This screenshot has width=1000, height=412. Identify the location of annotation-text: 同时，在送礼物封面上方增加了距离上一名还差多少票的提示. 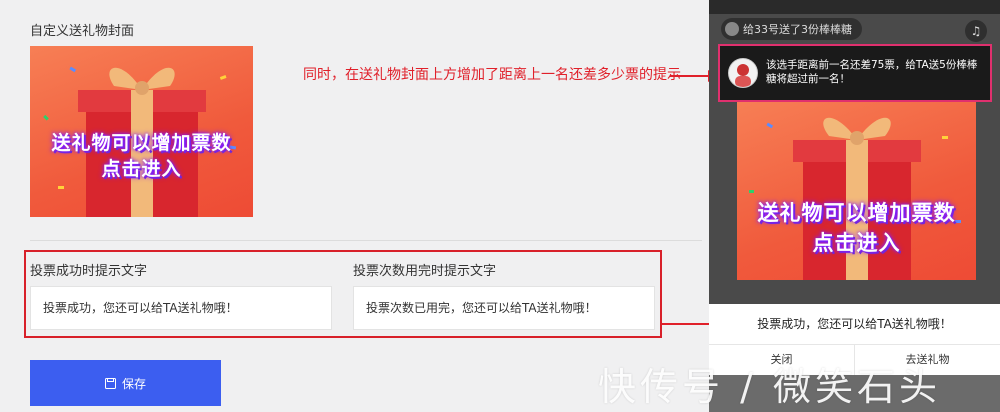
(492, 75).